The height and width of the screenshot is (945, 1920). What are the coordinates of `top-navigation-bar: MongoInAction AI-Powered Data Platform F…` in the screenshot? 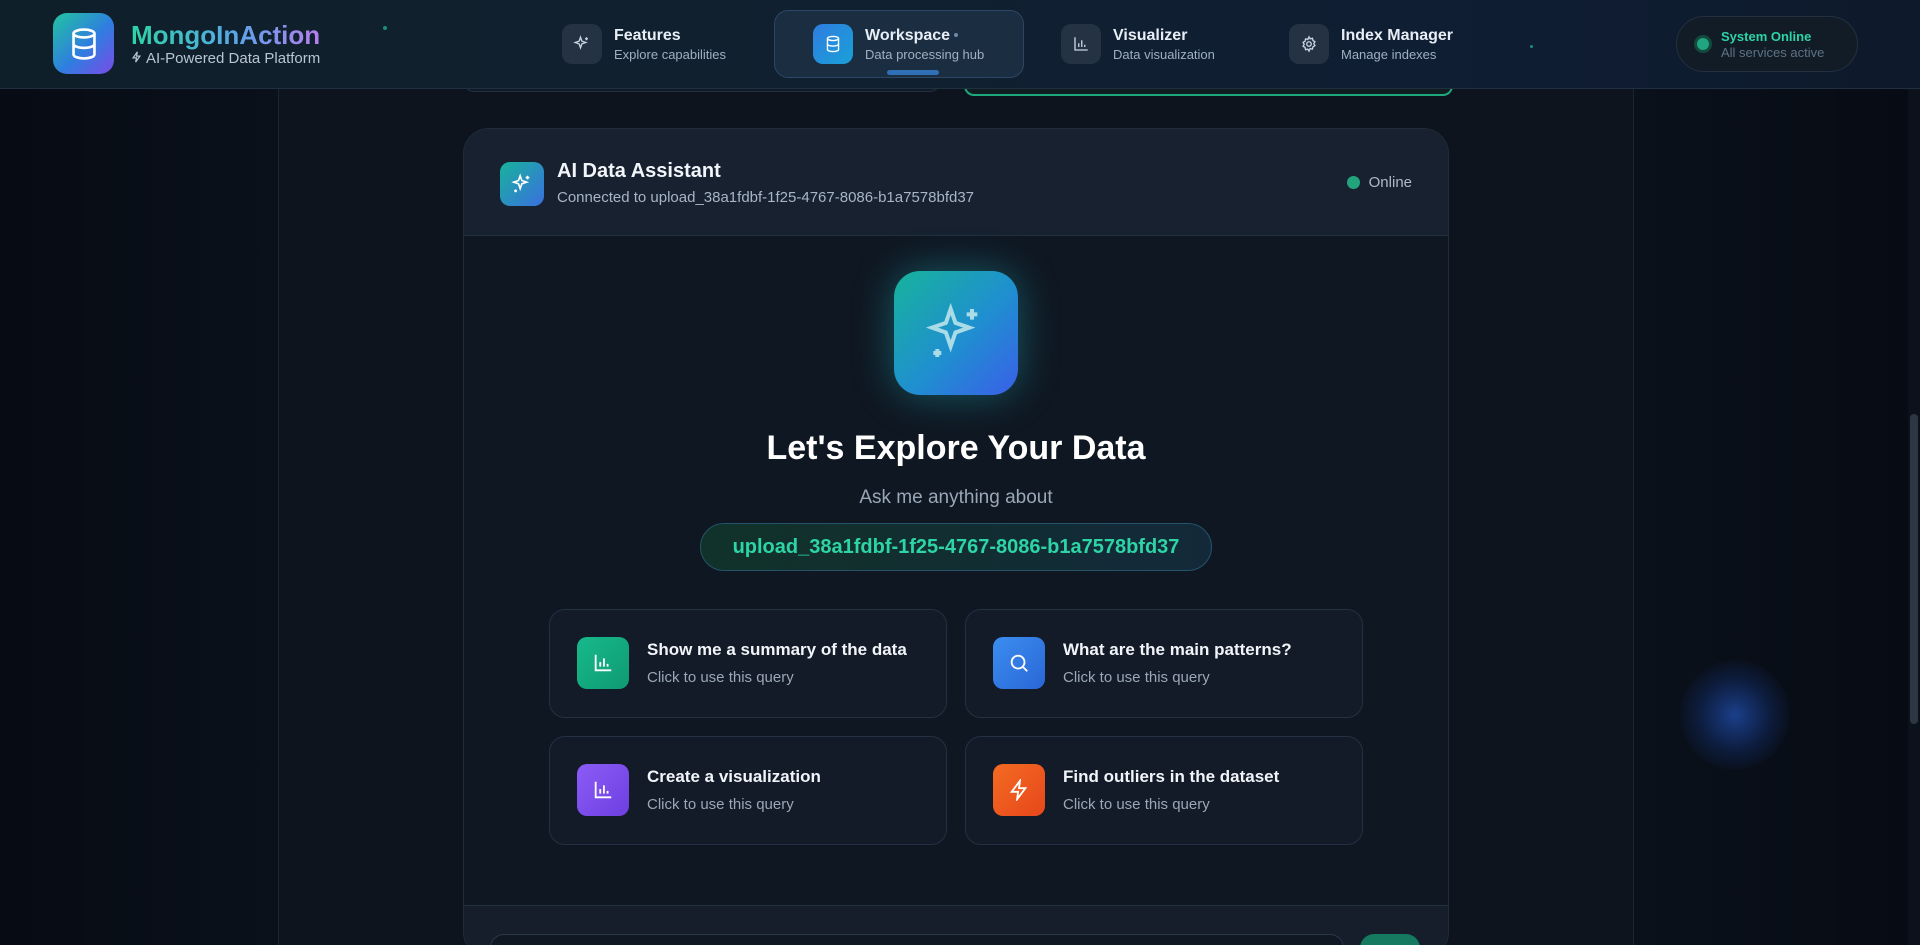 It's located at (960, 44).